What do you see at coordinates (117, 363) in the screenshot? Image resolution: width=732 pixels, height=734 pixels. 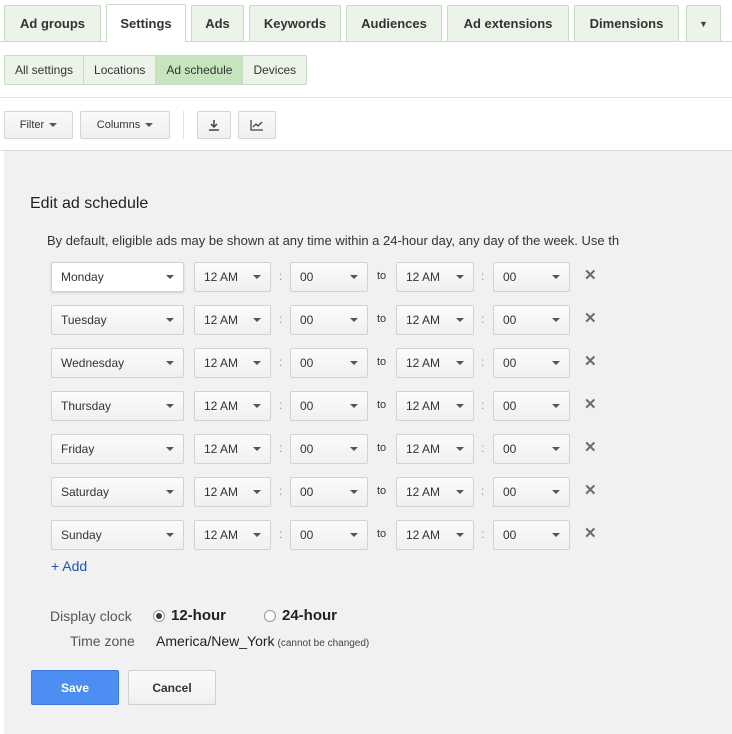 I see `day-select: Wednesday` at bounding box center [117, 363].